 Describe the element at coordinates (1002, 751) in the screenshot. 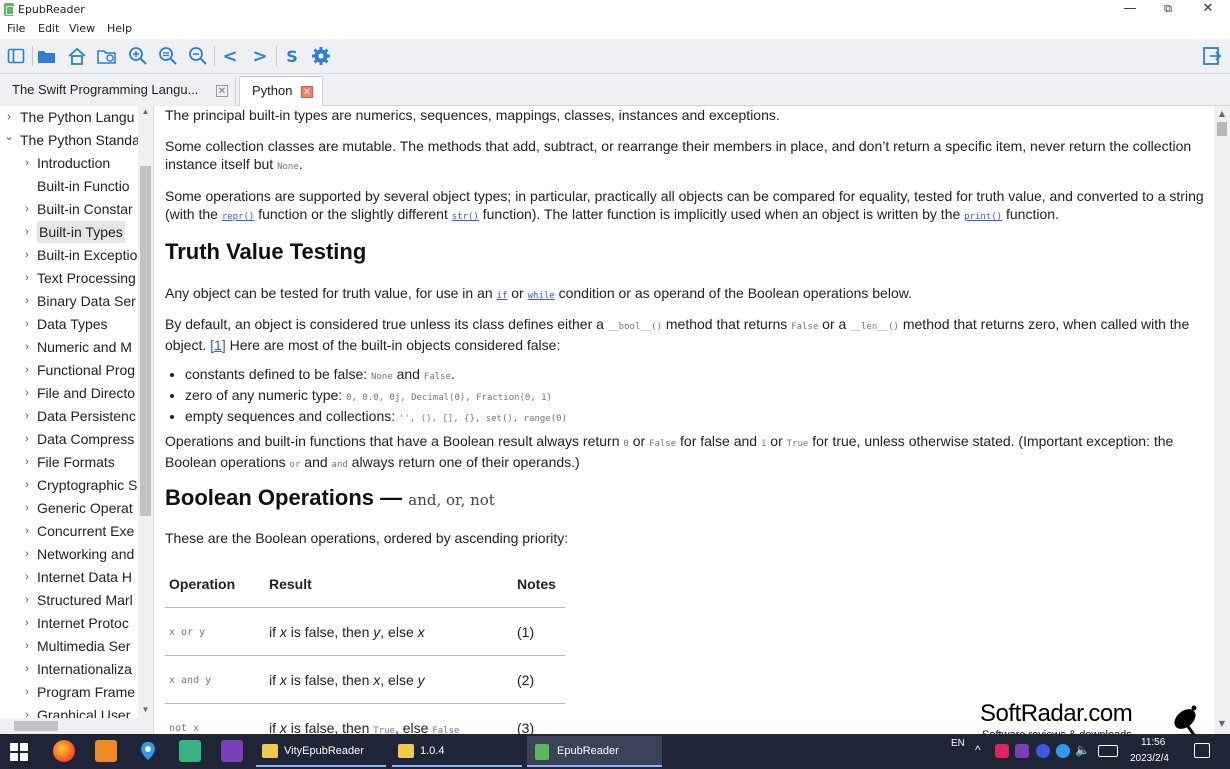

I see `tray-app-icon` at that location.